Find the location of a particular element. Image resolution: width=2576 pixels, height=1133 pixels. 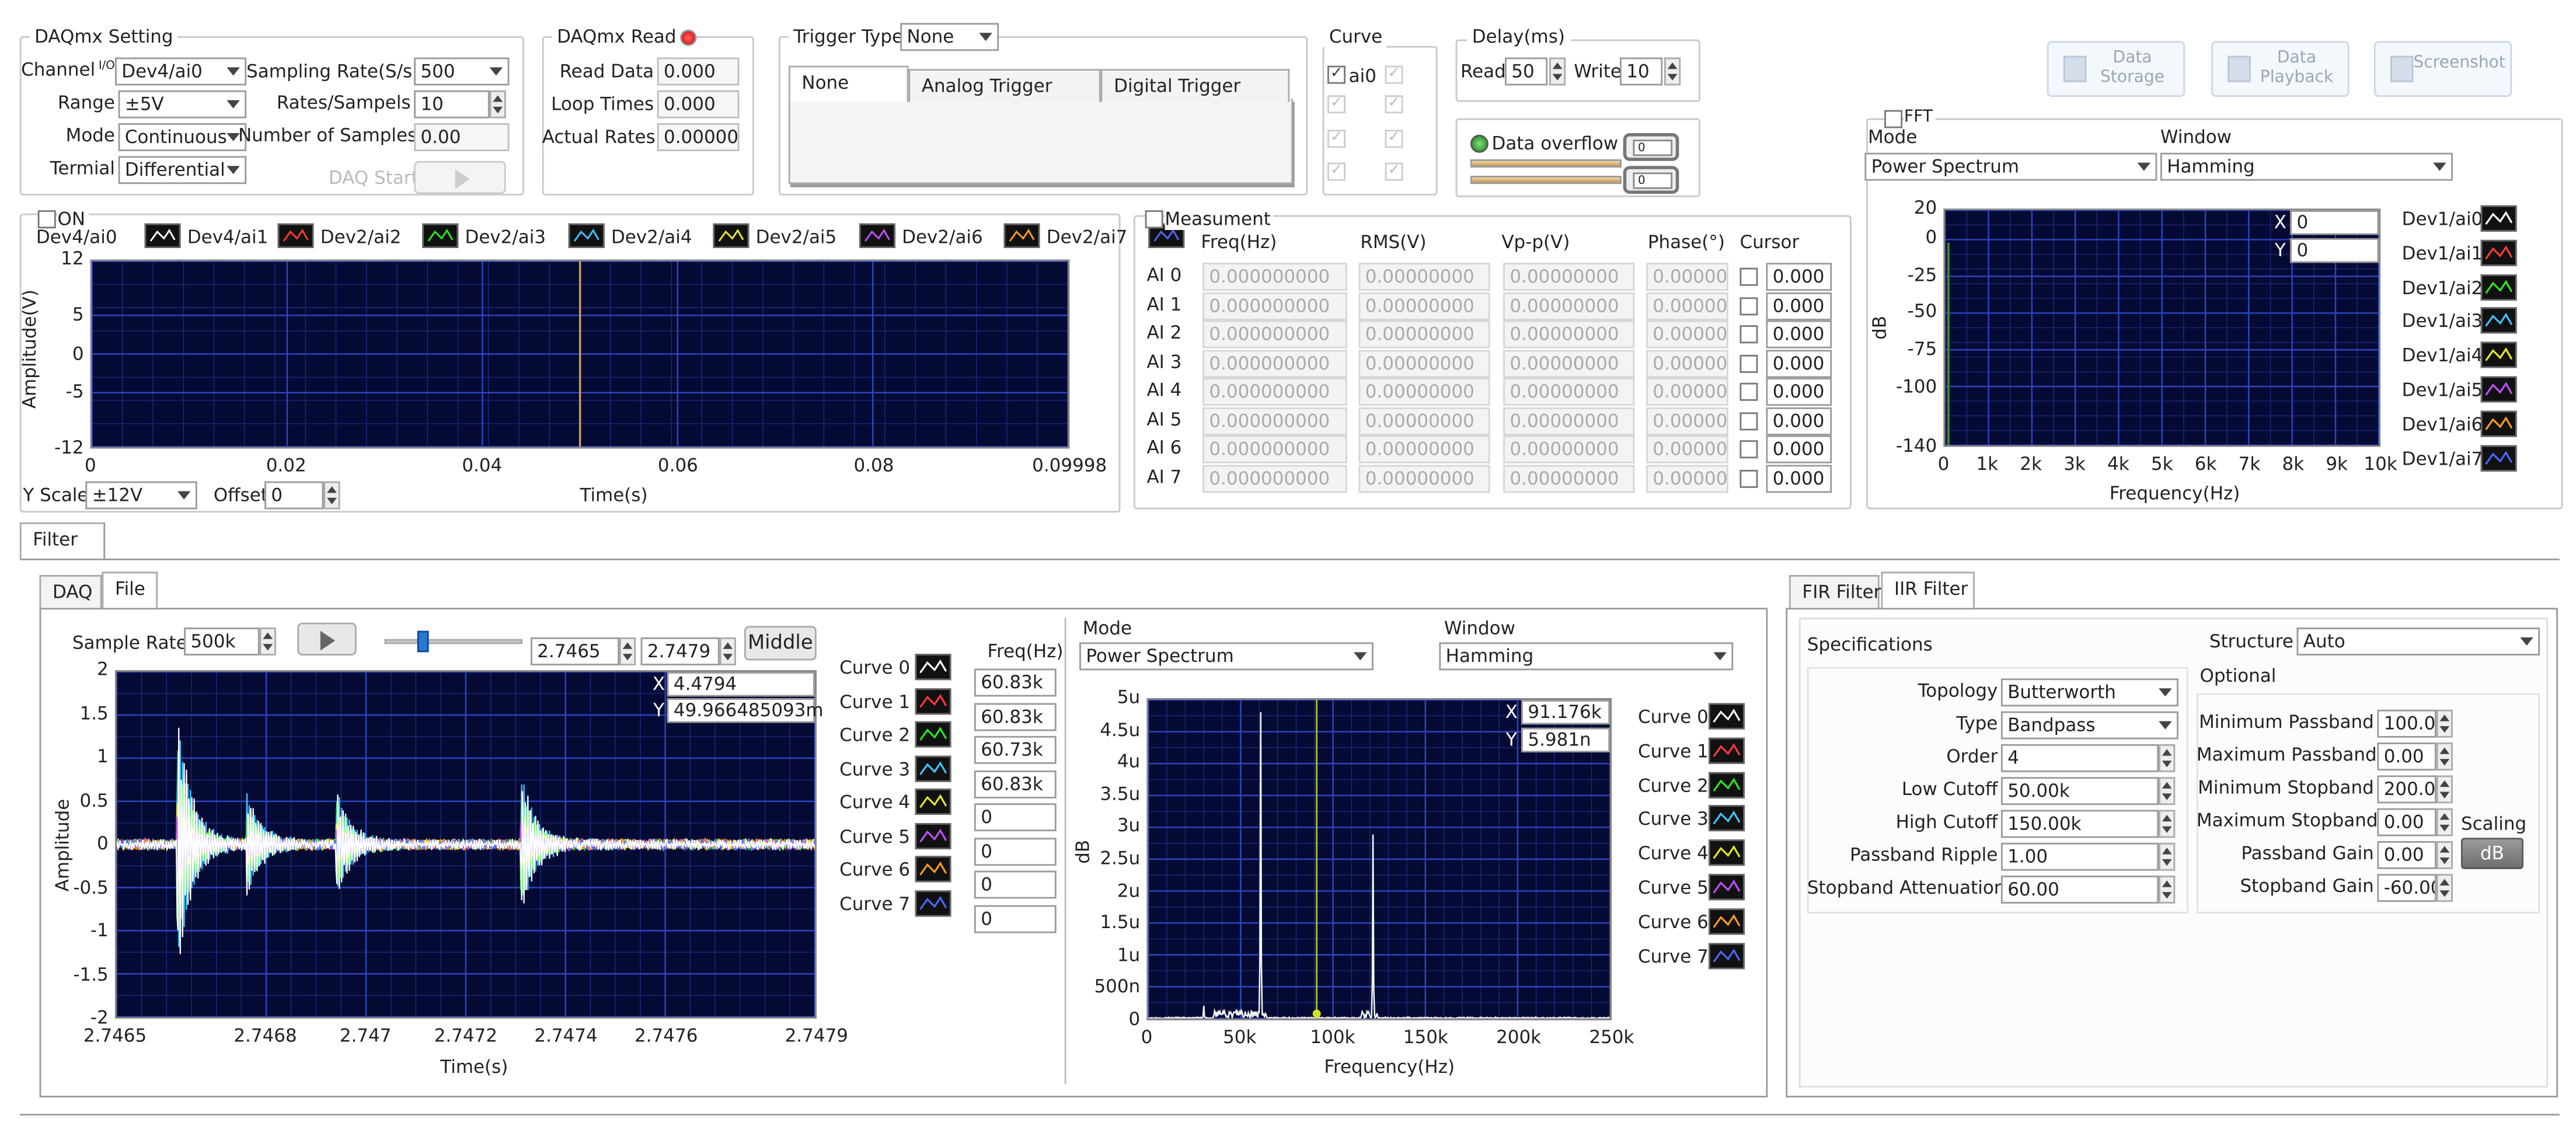

iir-left-field-6: 60.00 is located at coordinates (2080, 890).